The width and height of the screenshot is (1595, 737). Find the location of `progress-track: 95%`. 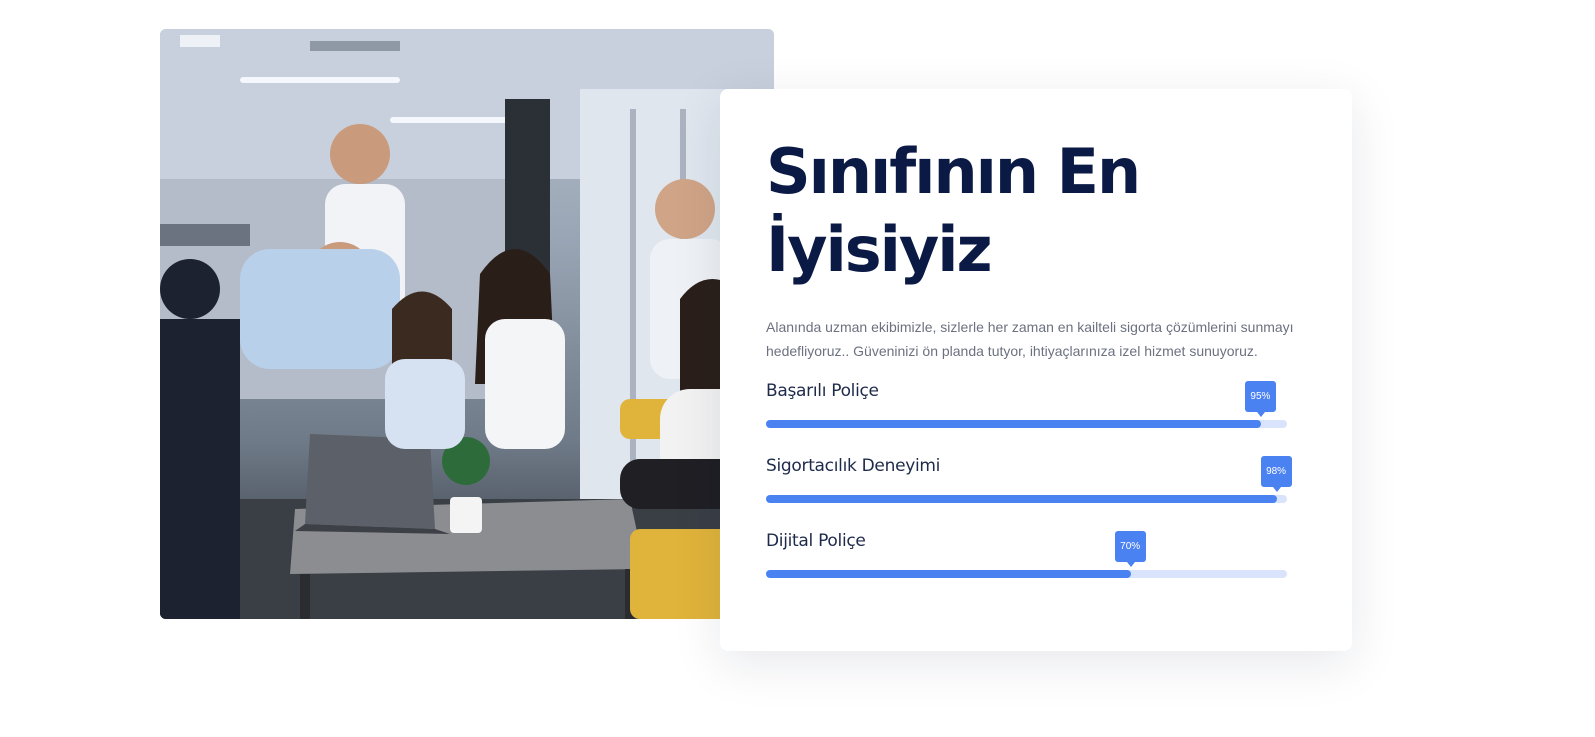

progress-track: 95% is located at coordinates (1026, 404).